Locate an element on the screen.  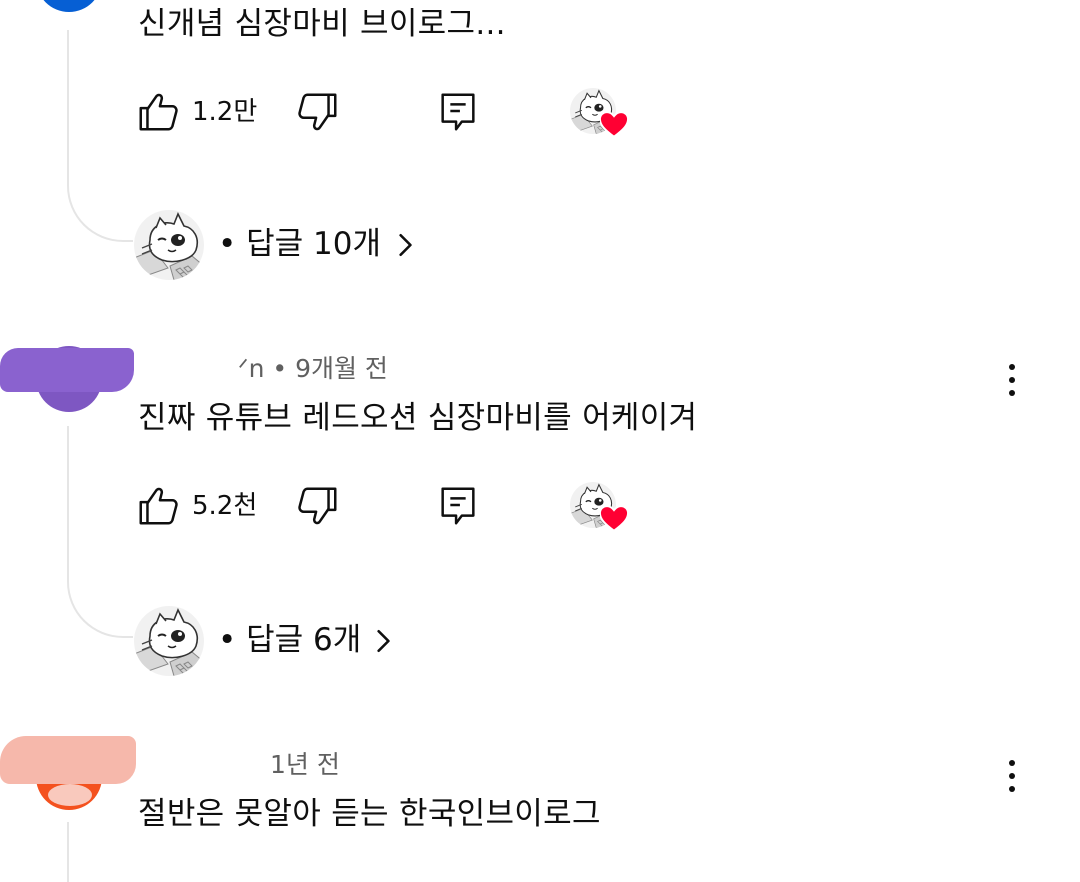
replies-count-label: • 답글 10개 is located at coordinates (299, 244).